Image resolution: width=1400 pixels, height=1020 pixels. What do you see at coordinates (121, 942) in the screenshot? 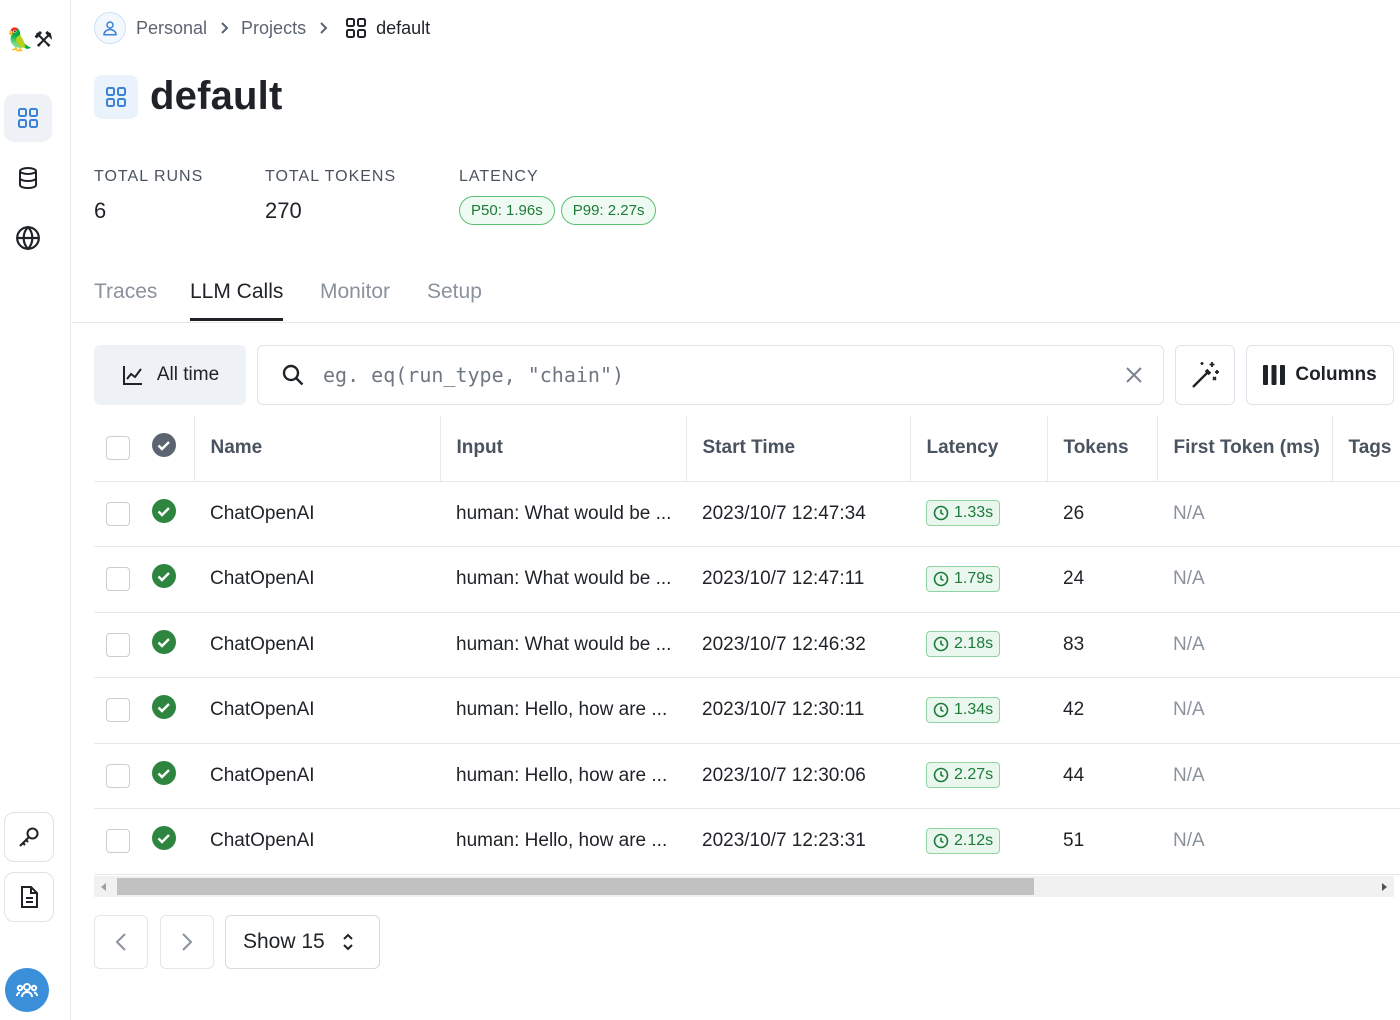
I see `previous-page-button` at bounding box center [121, 942].